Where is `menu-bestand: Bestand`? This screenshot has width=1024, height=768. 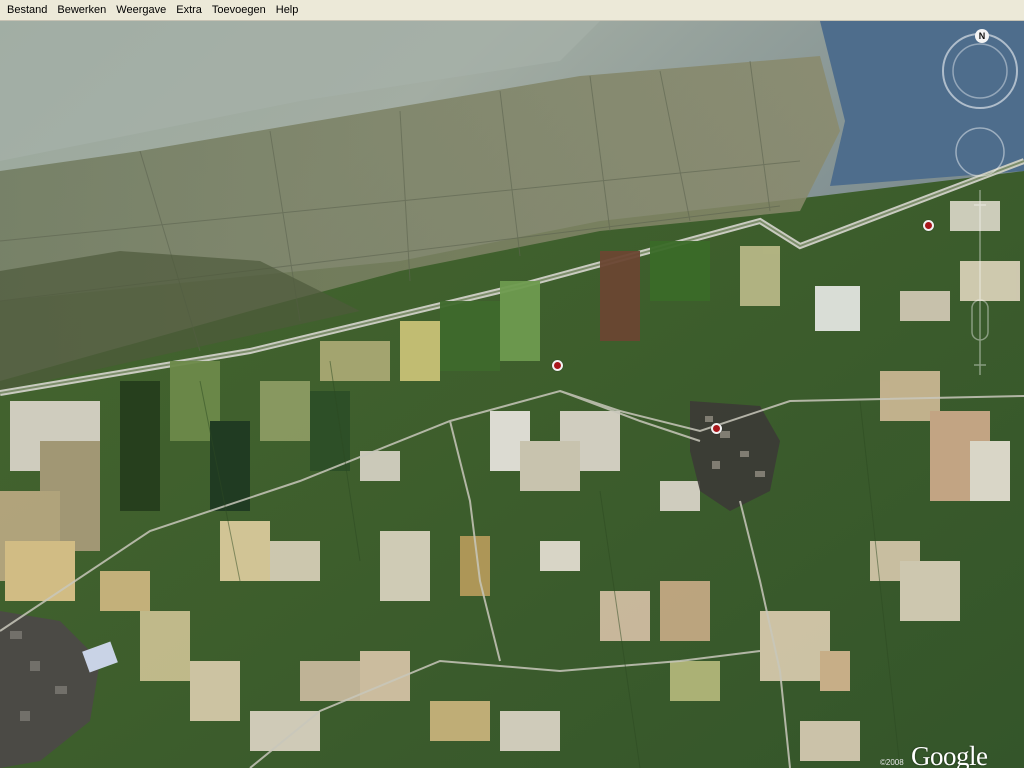 menu-bestand: Bestand is located at coordinates (27, 10).